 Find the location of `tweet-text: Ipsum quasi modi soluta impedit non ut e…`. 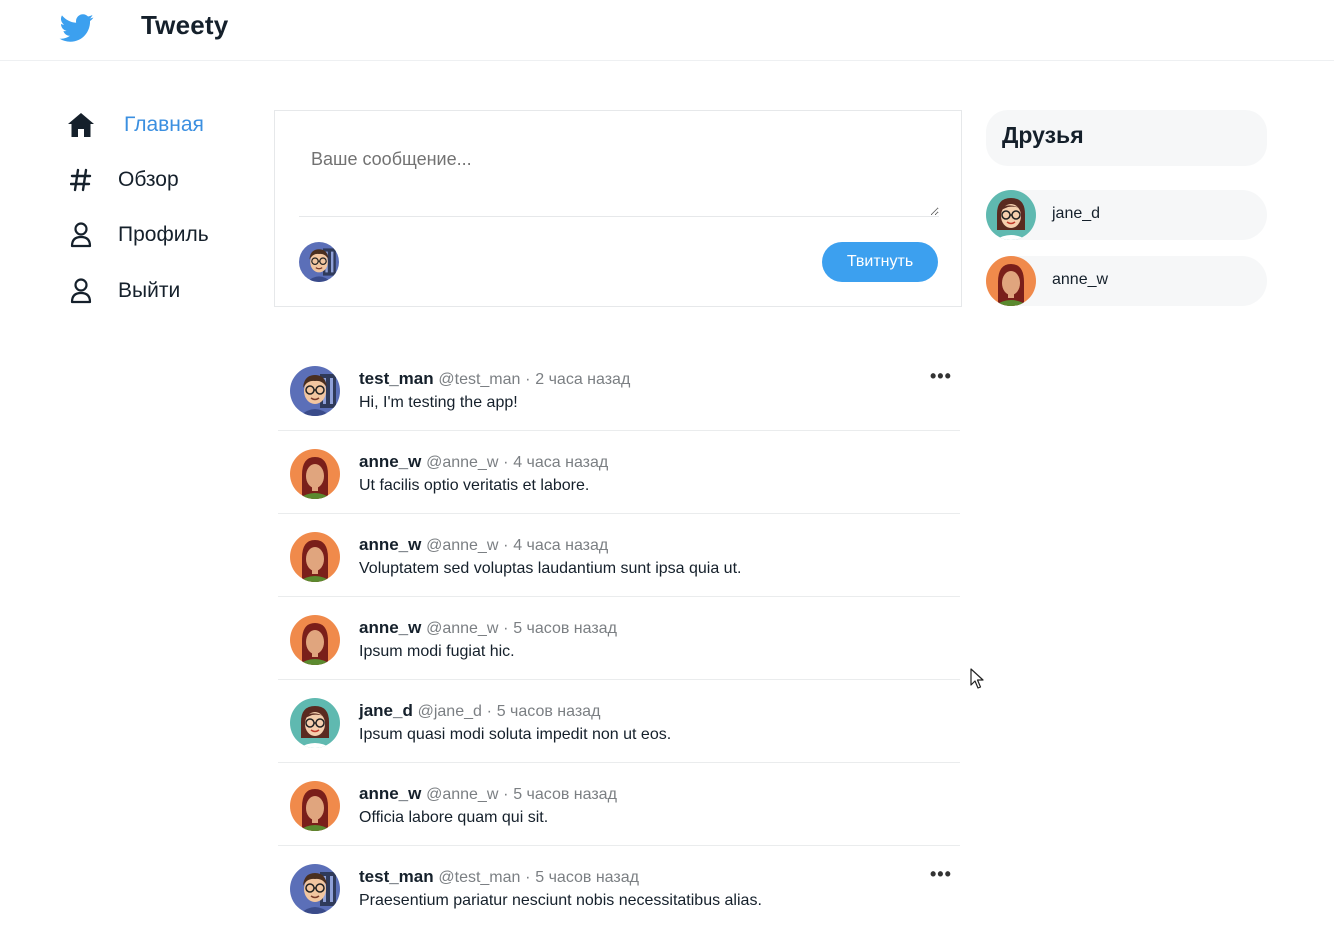

tweet-text: Ipsum quasi modi soluta impedit non ut e… is located at coordinates (515, 734).